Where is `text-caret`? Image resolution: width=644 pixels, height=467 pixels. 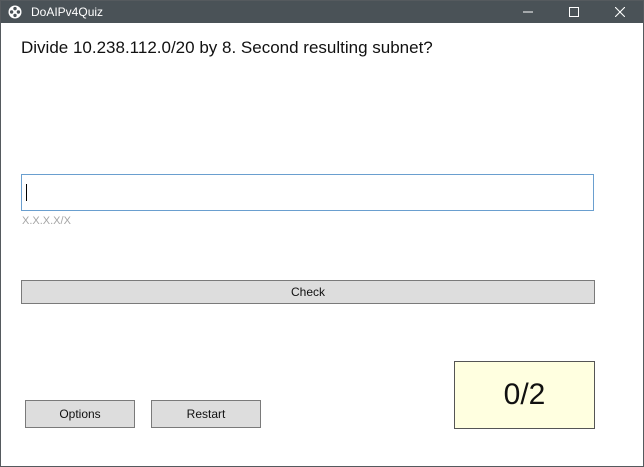
text-caret is located at coordinates (26, 192).